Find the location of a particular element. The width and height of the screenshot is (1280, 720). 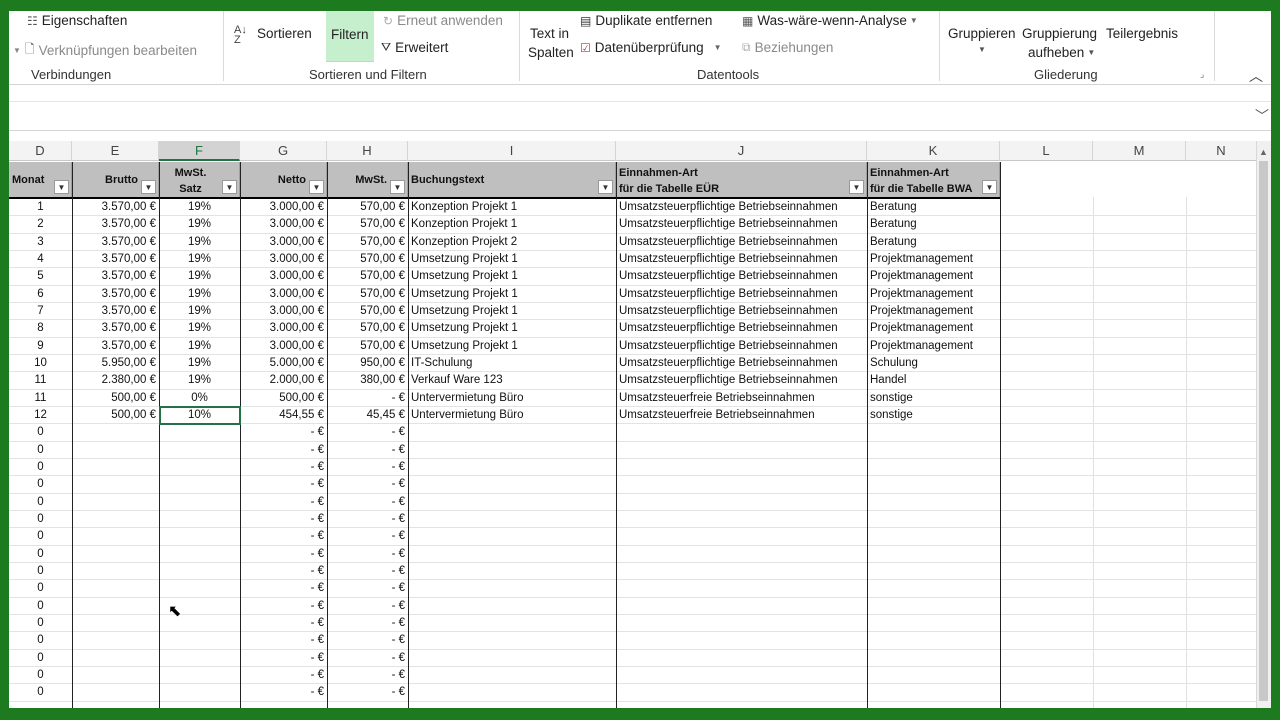

cell-brutto: 5.950,00 € is located at coordinates (115, 364).